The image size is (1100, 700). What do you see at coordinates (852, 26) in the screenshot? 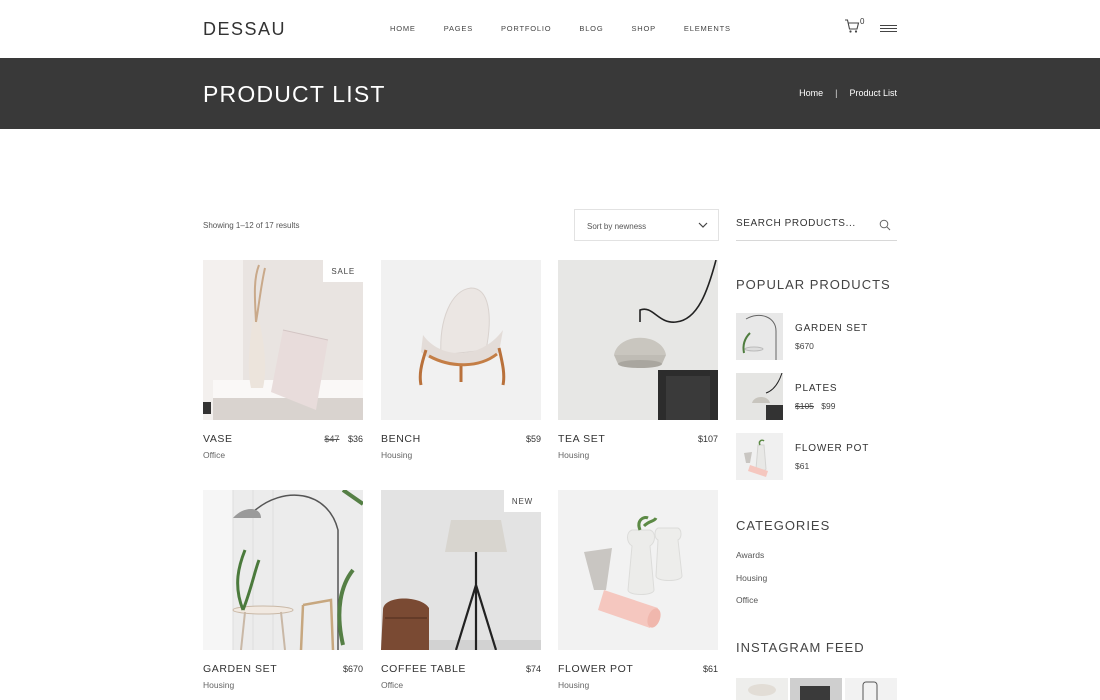
I see `cart-icon` at bounding box center [852, 26].